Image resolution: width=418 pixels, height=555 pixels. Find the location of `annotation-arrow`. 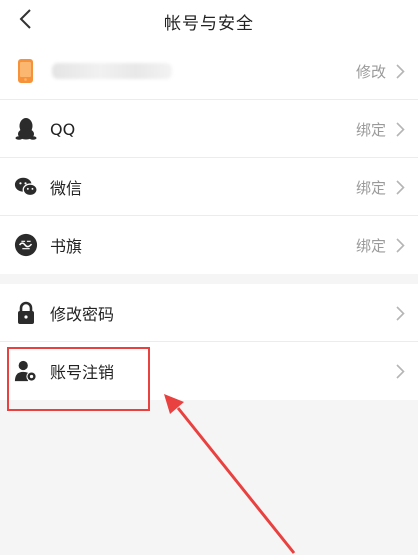

annotation-arrow is located at coordinates (230, 474).